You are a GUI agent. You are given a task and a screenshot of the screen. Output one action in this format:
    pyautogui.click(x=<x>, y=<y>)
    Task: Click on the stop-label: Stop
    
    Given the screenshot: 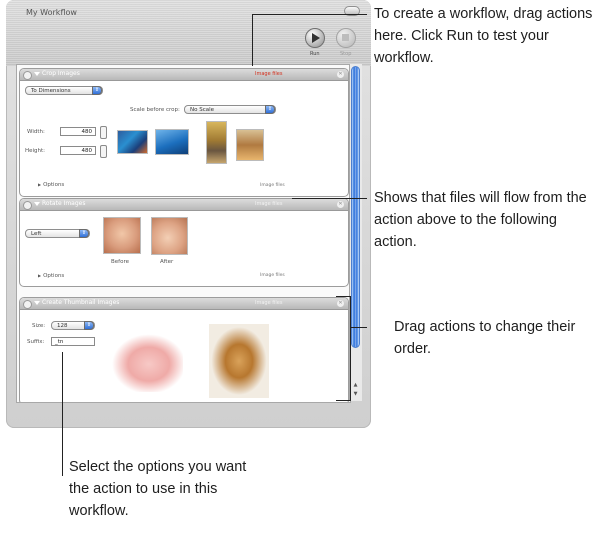 What is the action you would take?
    pyautogui.click(x=346, y=54)
    